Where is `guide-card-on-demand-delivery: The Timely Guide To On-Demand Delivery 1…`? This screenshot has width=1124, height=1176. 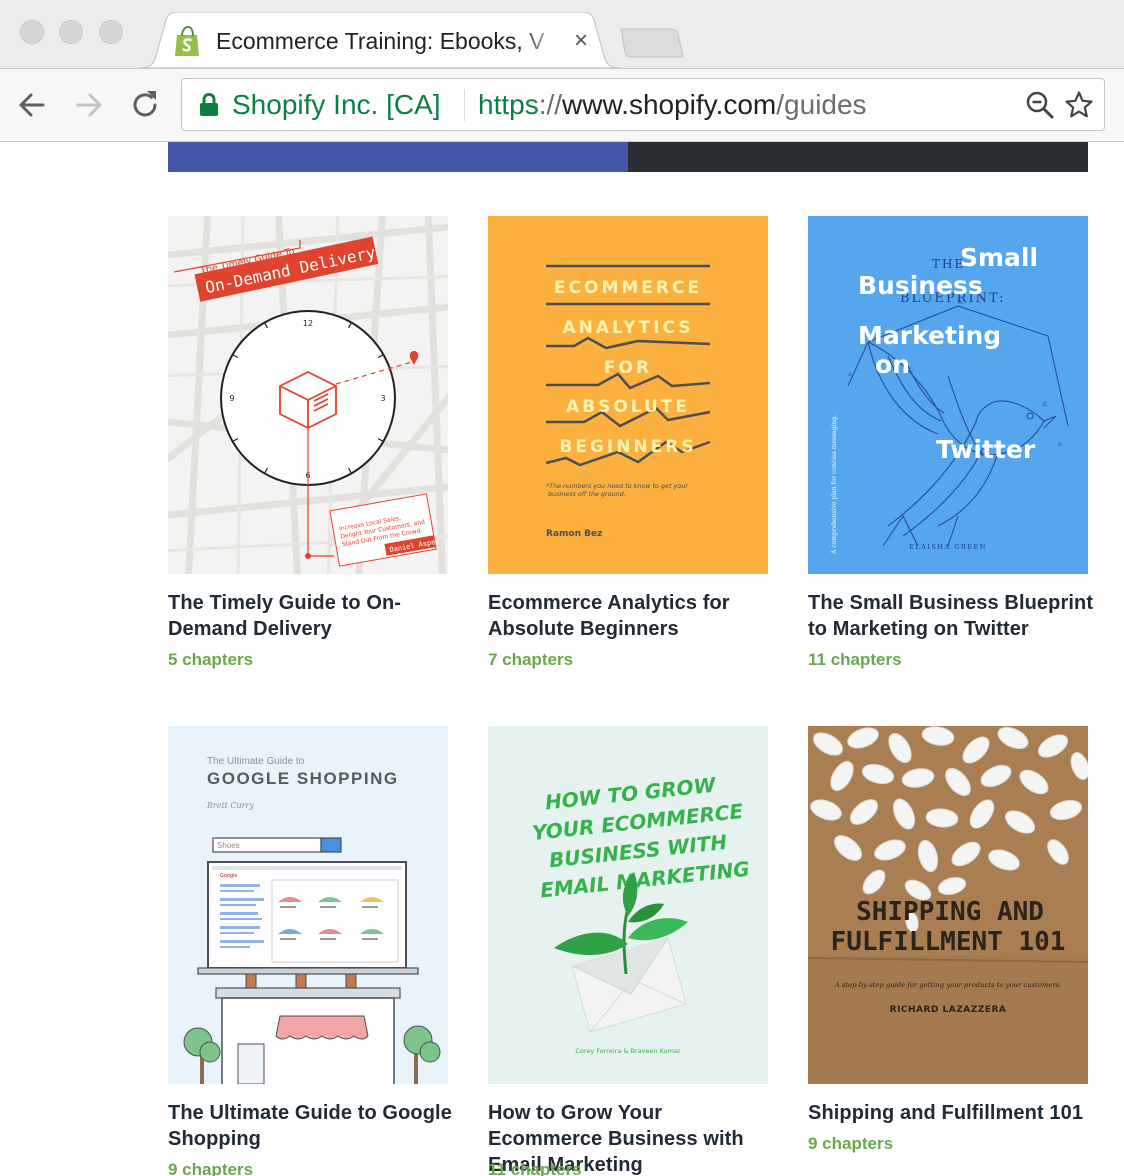
guide-card-on-demand-delivery: The Timely Guide To On-Demand Delivery 1… is located at coordinates (308, 446).